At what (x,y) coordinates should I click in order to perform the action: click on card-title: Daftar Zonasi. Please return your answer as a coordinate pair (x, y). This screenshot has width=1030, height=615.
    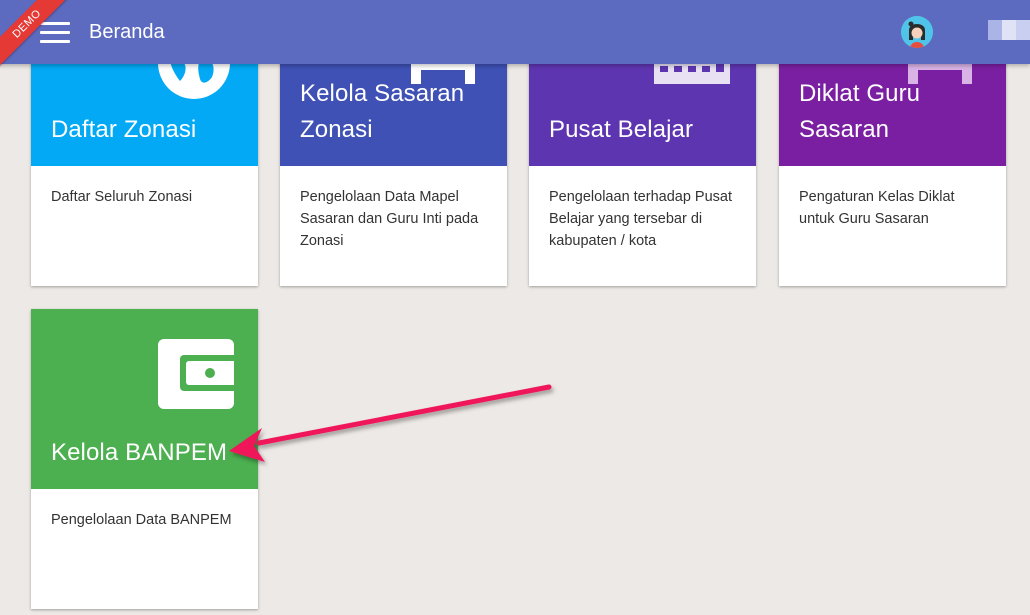
    Looking at the image, I should click on (124, 129).